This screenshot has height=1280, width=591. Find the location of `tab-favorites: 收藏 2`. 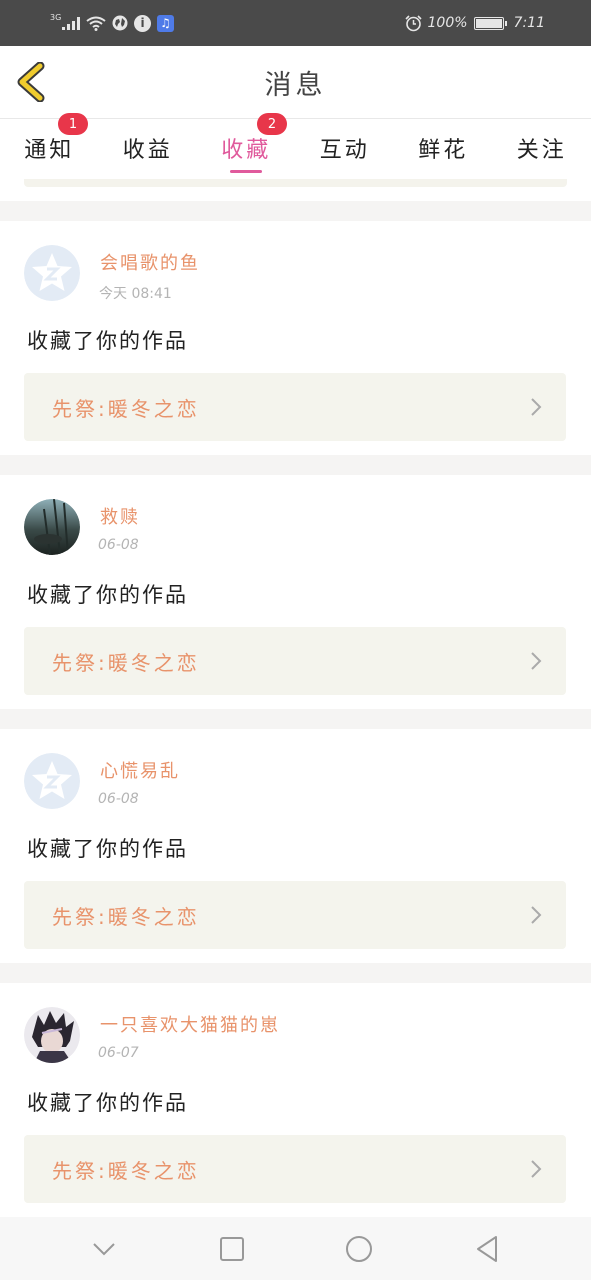

tab-favorites: 收藏 2 is located at coordinates (246, 146).